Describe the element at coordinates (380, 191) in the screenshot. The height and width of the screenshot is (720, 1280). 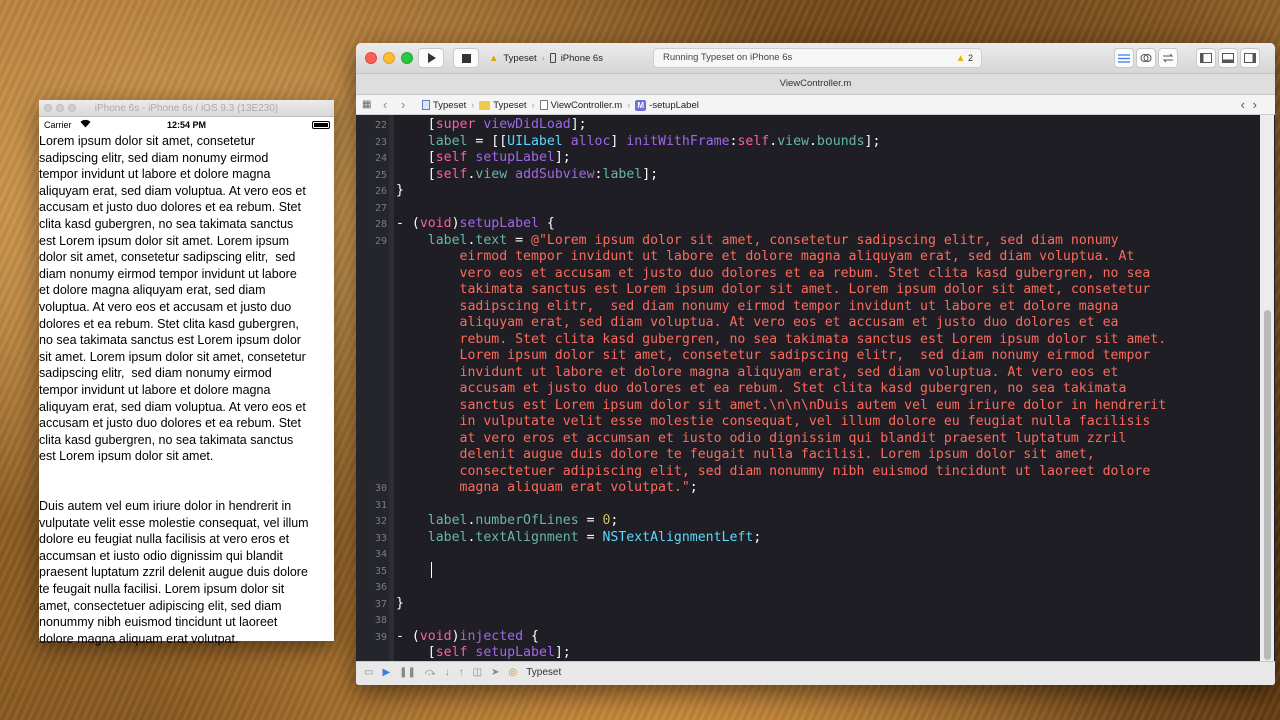
I see `line-number: 26` at that location.